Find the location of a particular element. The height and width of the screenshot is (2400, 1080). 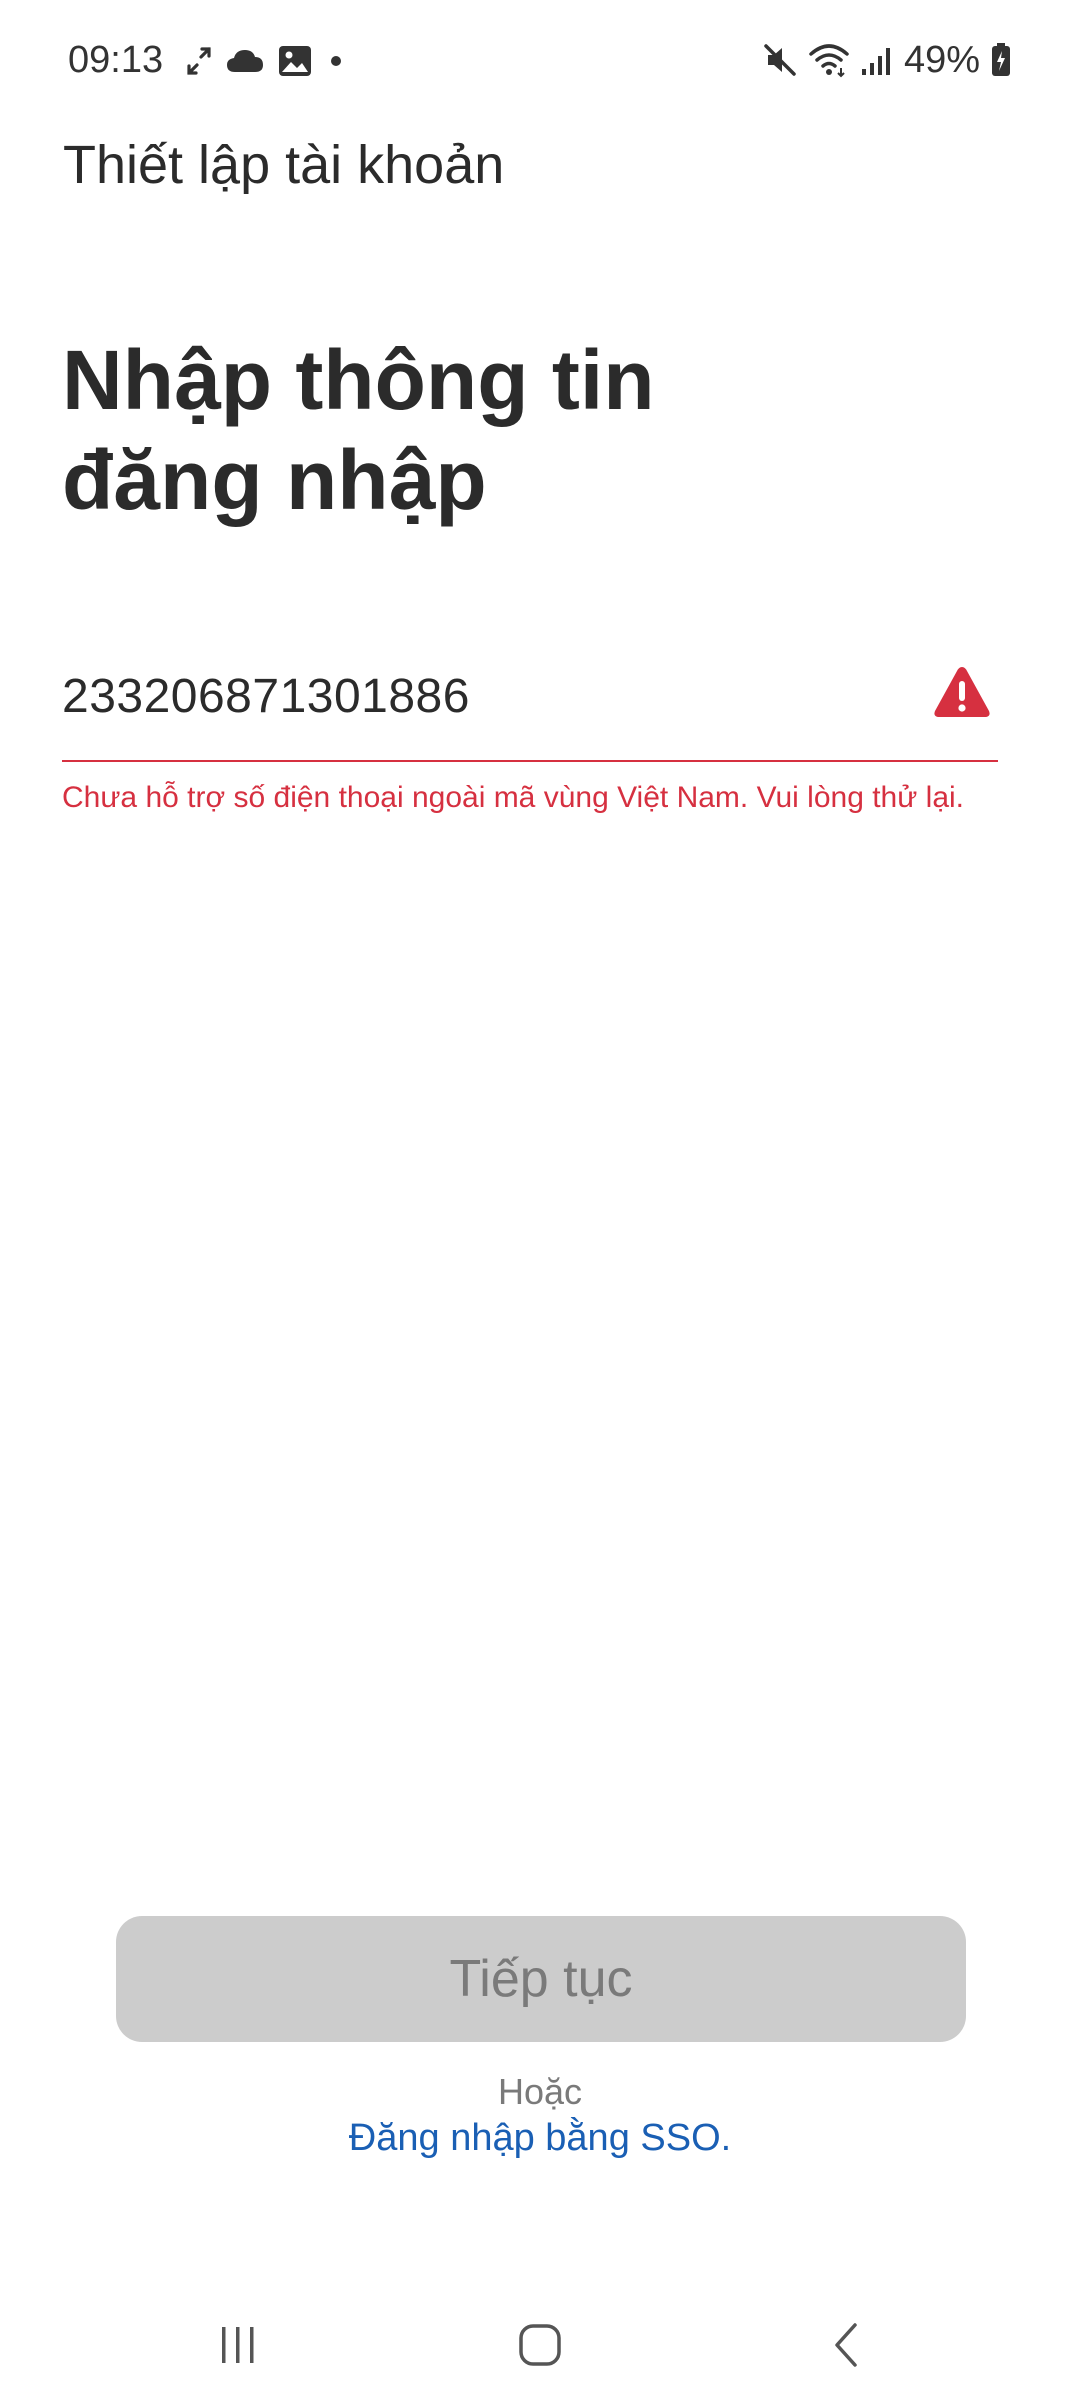

navigation-bar is located at coordinates (540, 2345).